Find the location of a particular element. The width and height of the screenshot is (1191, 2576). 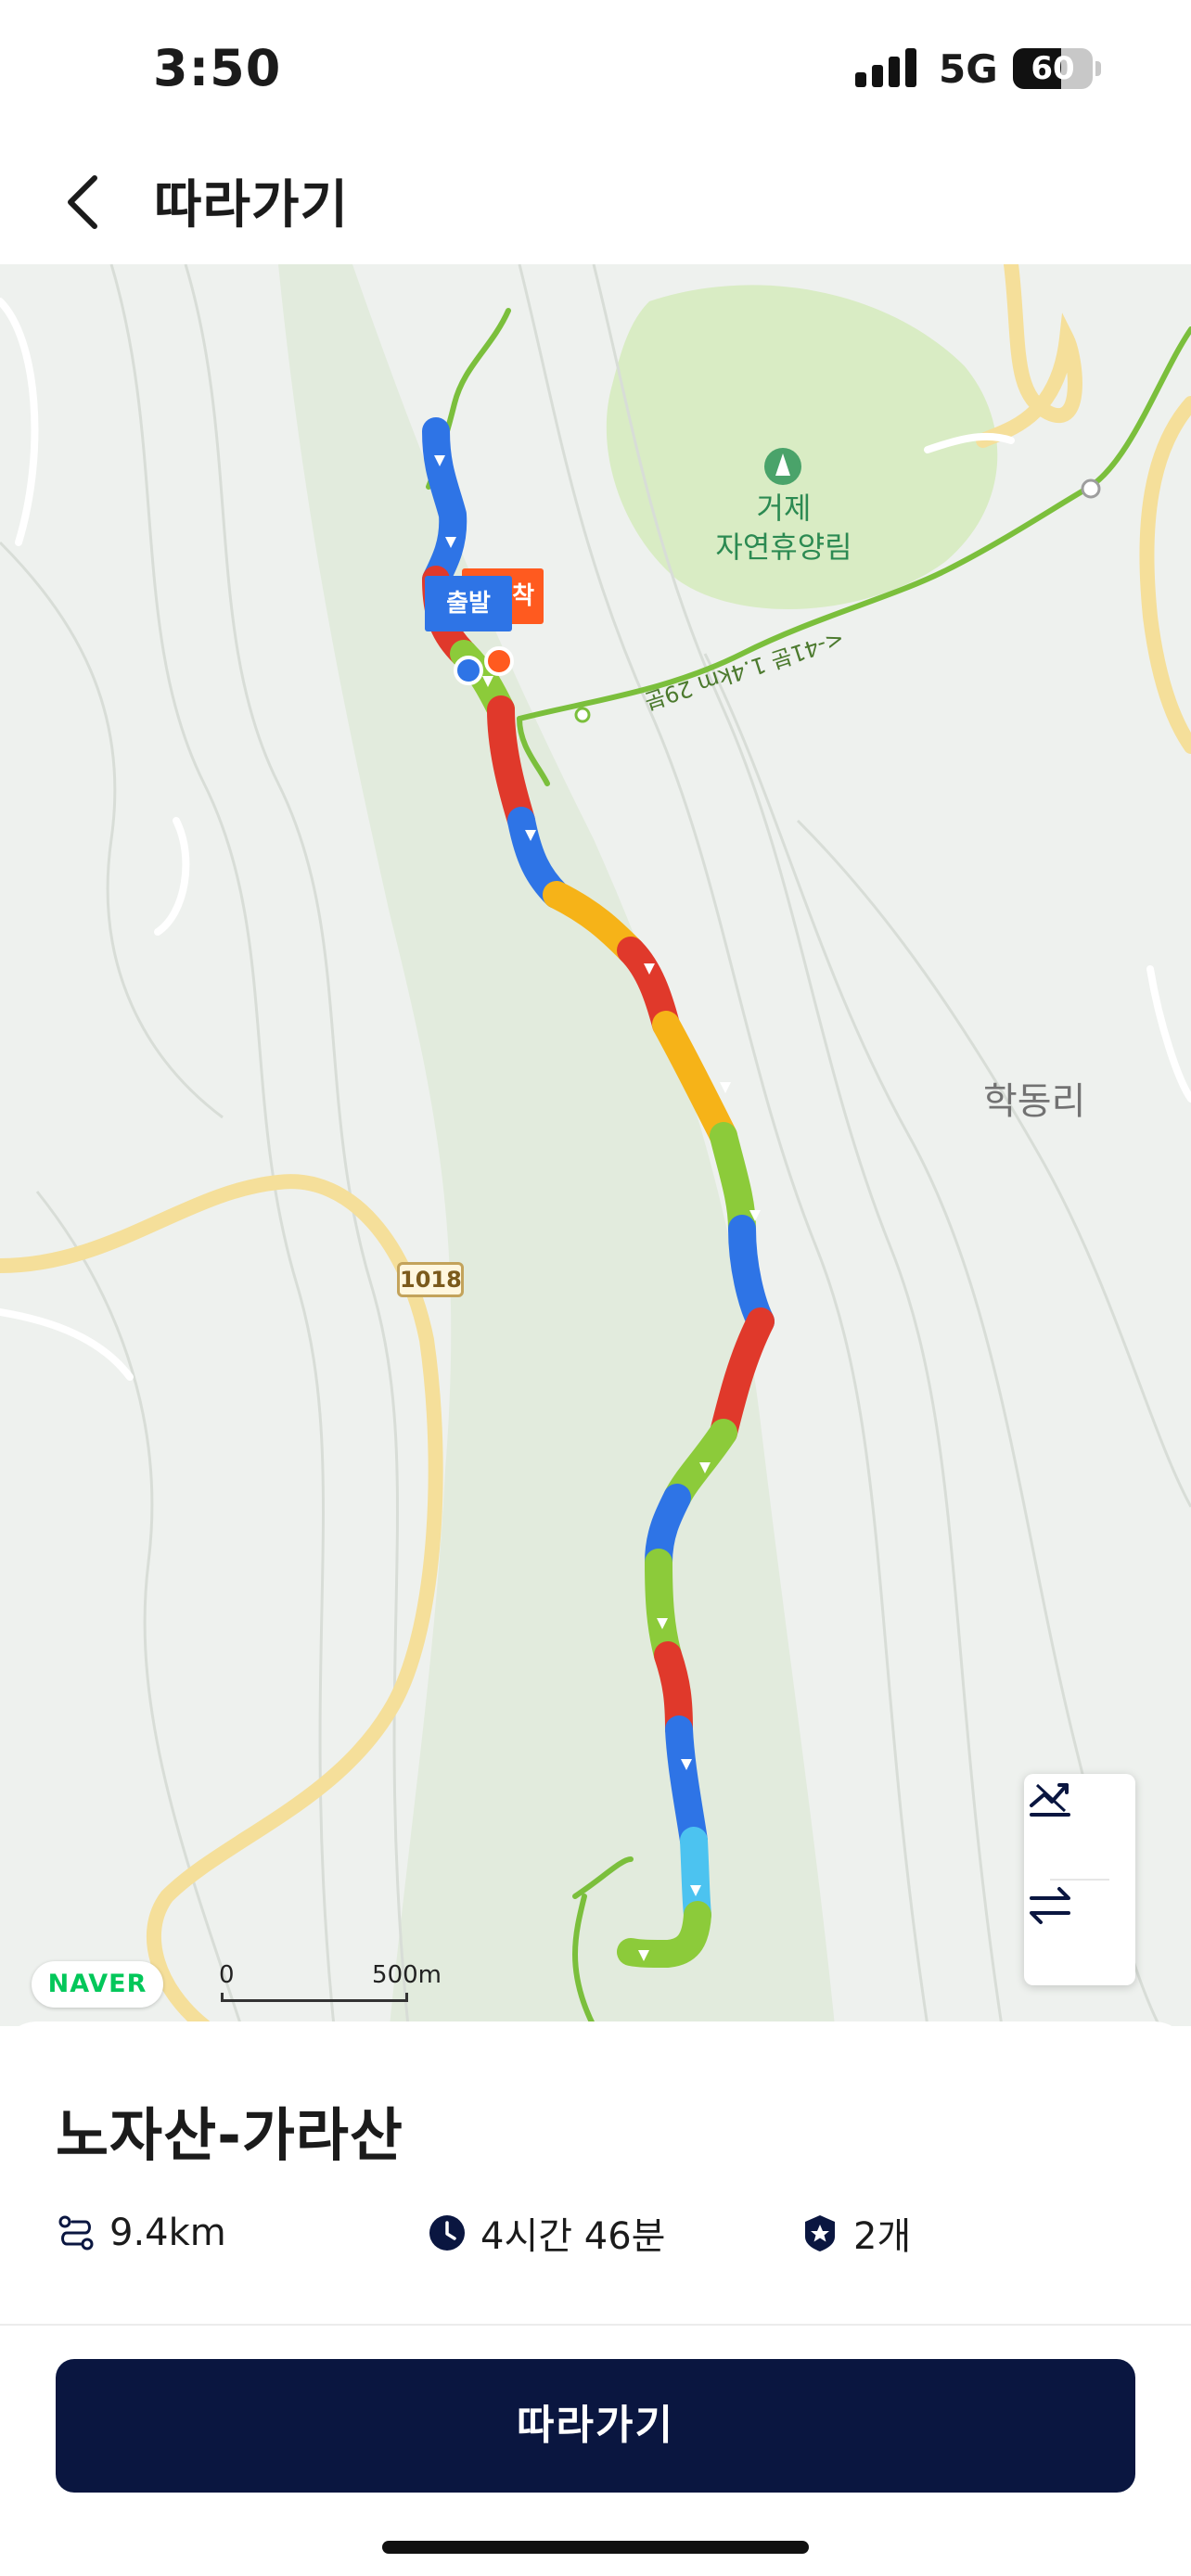

chevron-left-icon is located at coordinates (82, 202).